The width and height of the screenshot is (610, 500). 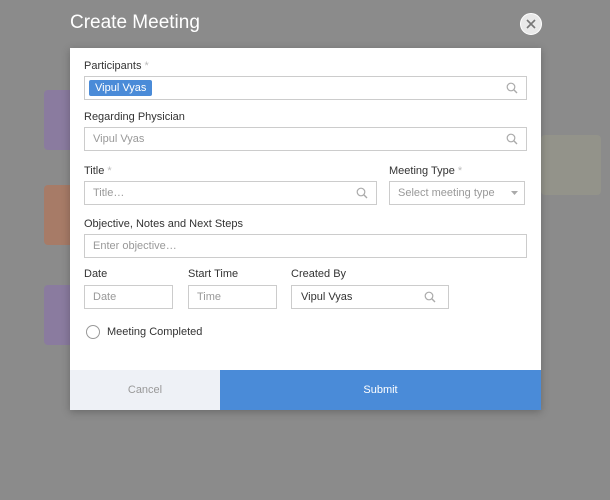 I want to click on participant-chip: Vipul Vyas, so click(x=121, y=88).